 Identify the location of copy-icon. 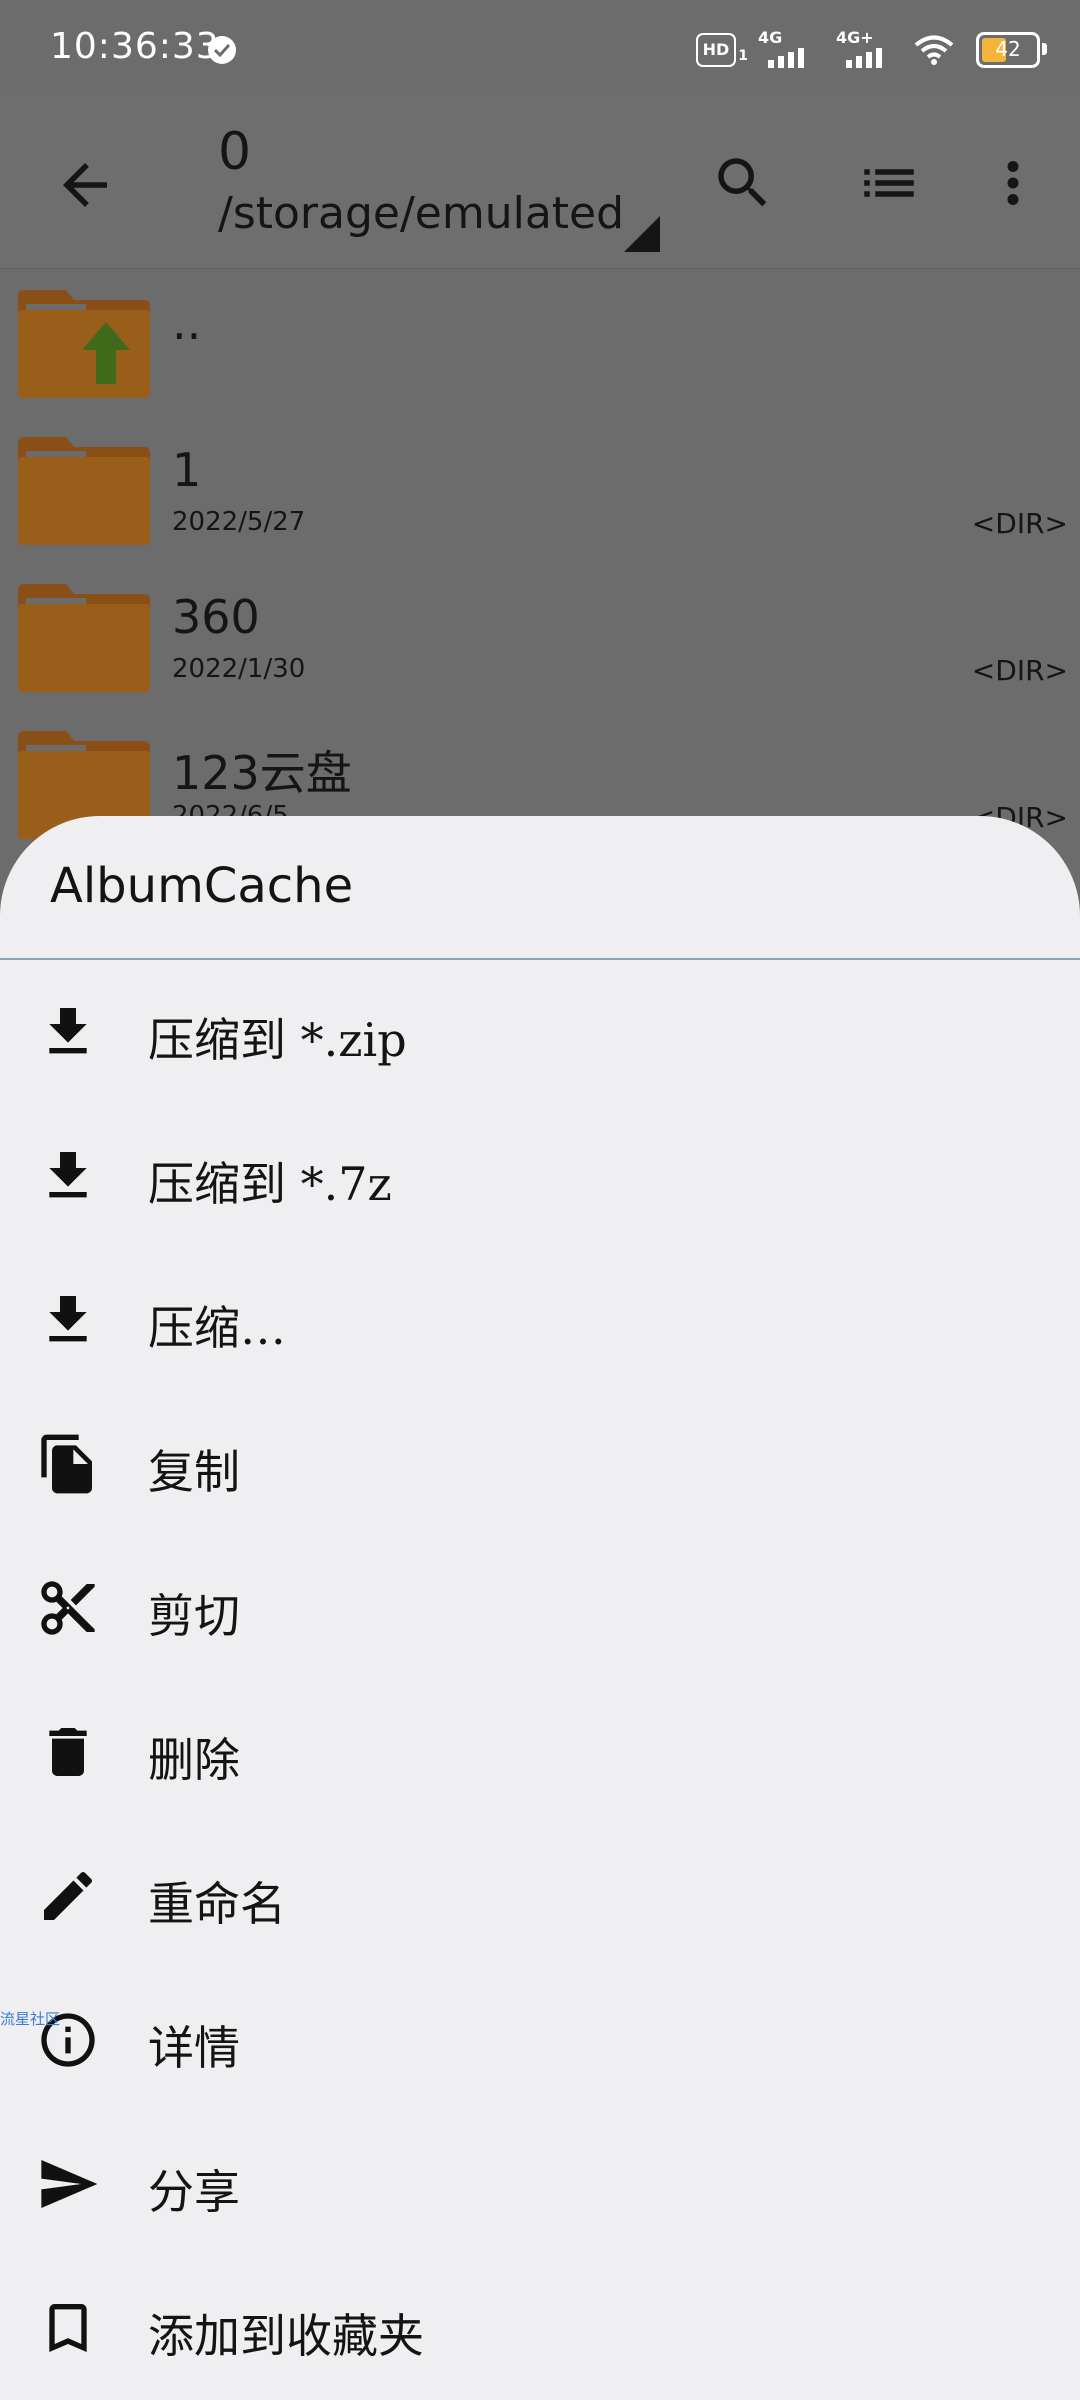
(66, 1464).